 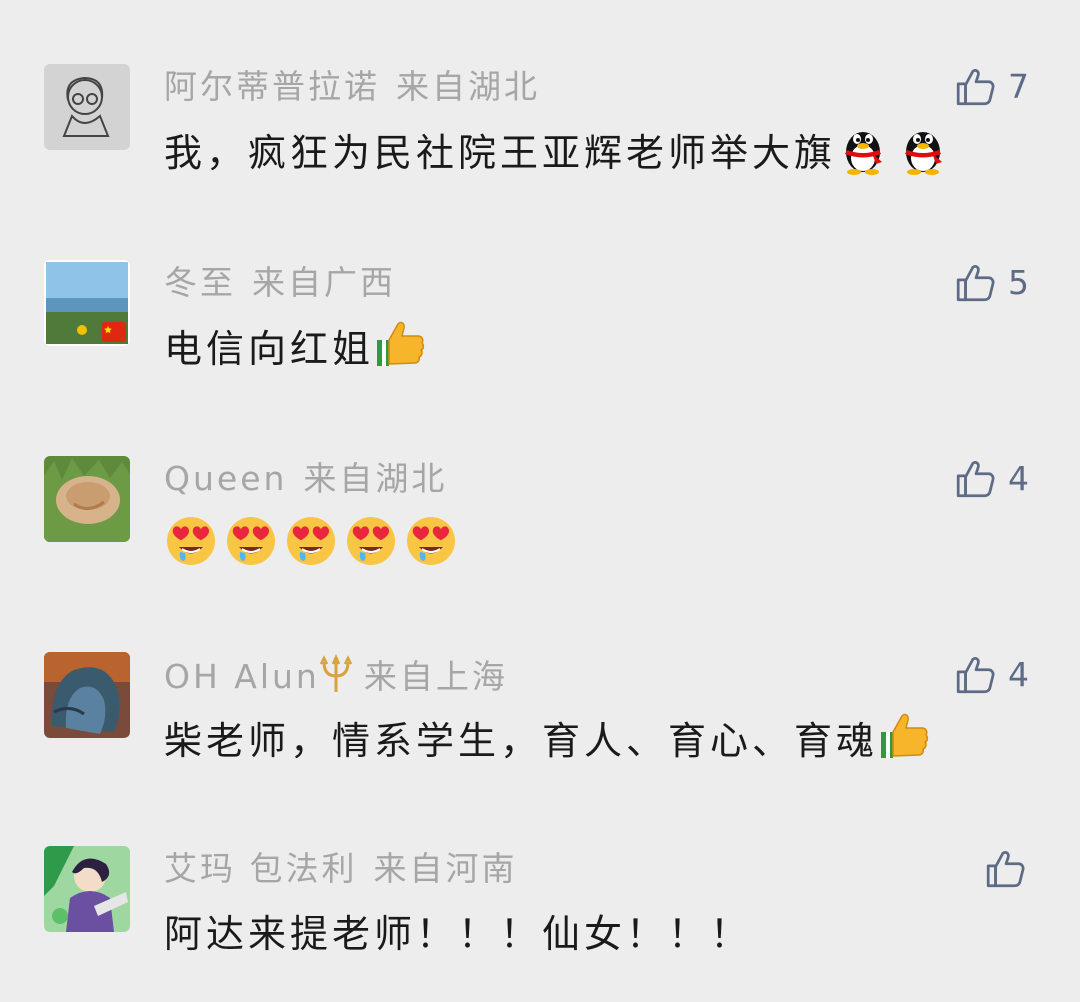 I want to click on comment-meta: 艾玛 包法利 来自河南, so click(x=341, y=869).